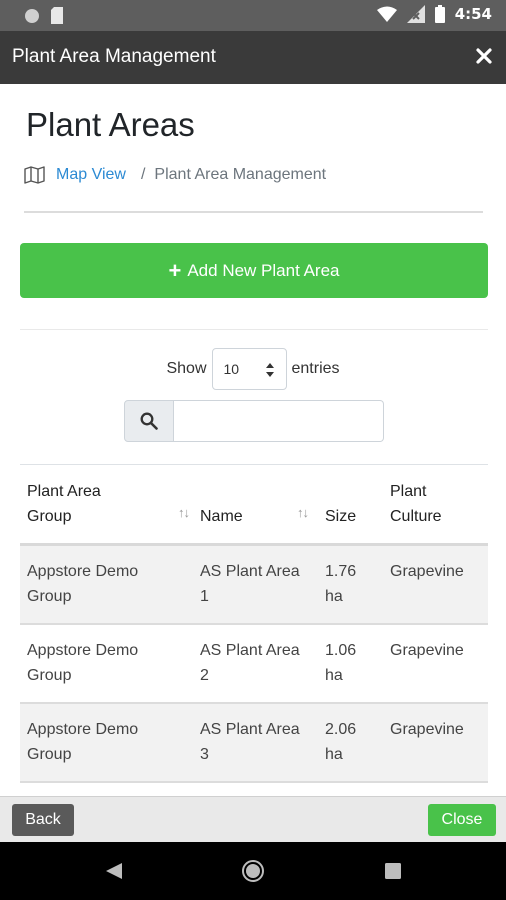  Describe the element at coordinates (253, 15) in the screenshot. I see `status-bar: 4:54` at that location.